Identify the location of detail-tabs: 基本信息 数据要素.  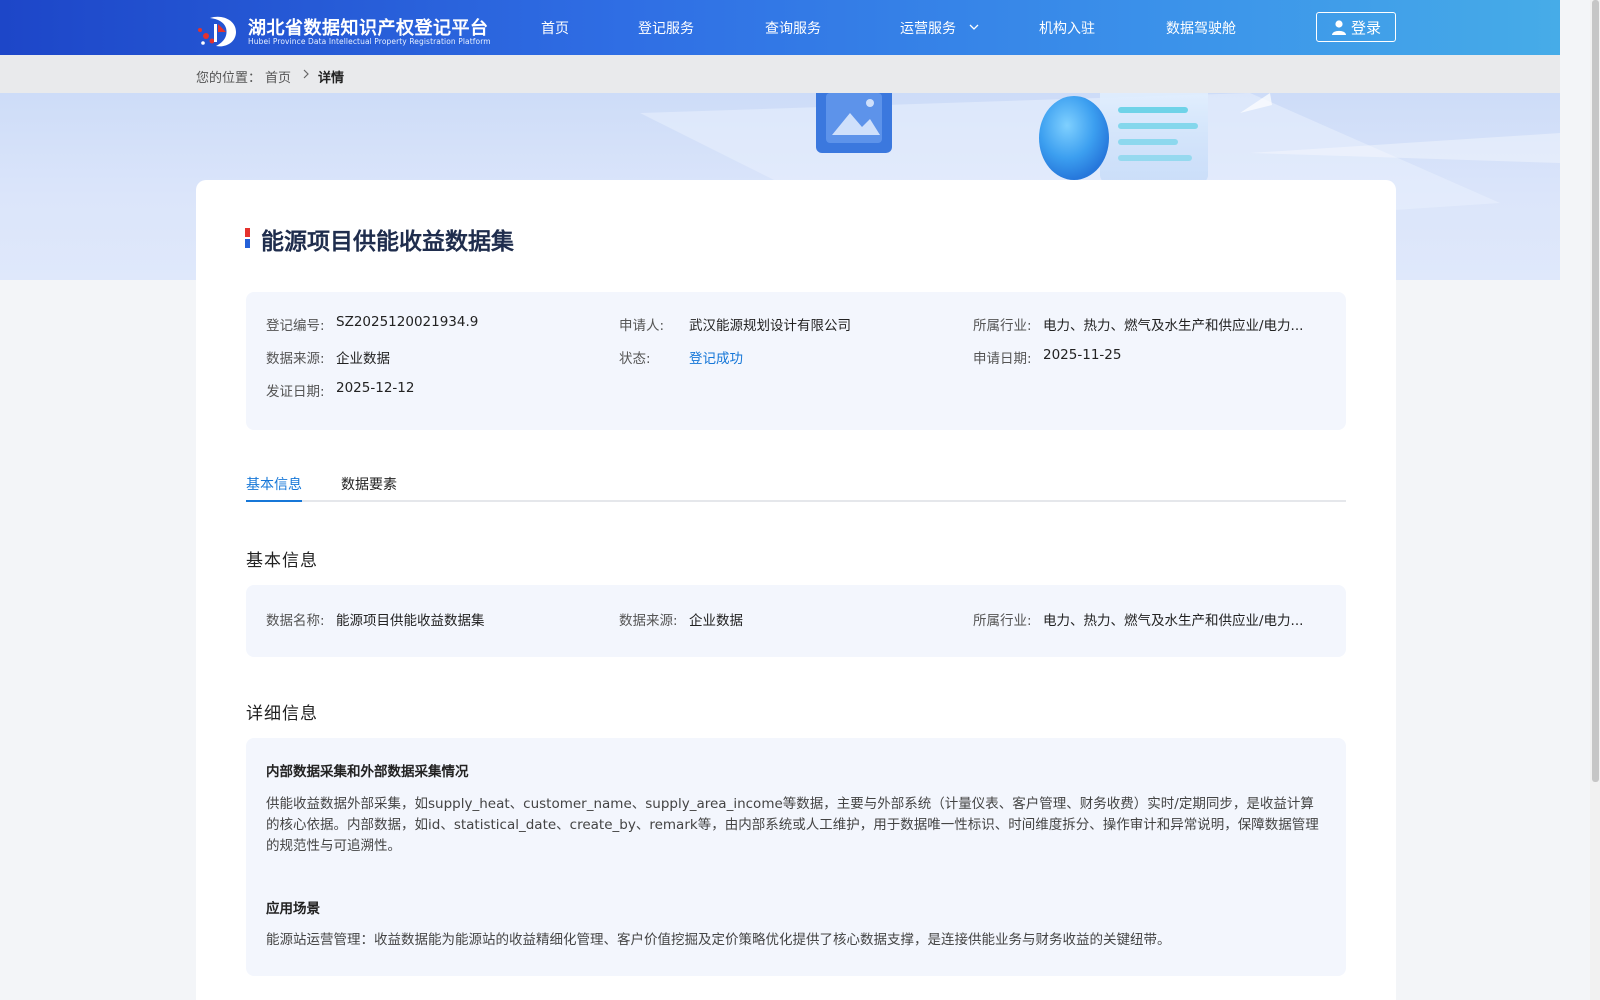
(796, 486).